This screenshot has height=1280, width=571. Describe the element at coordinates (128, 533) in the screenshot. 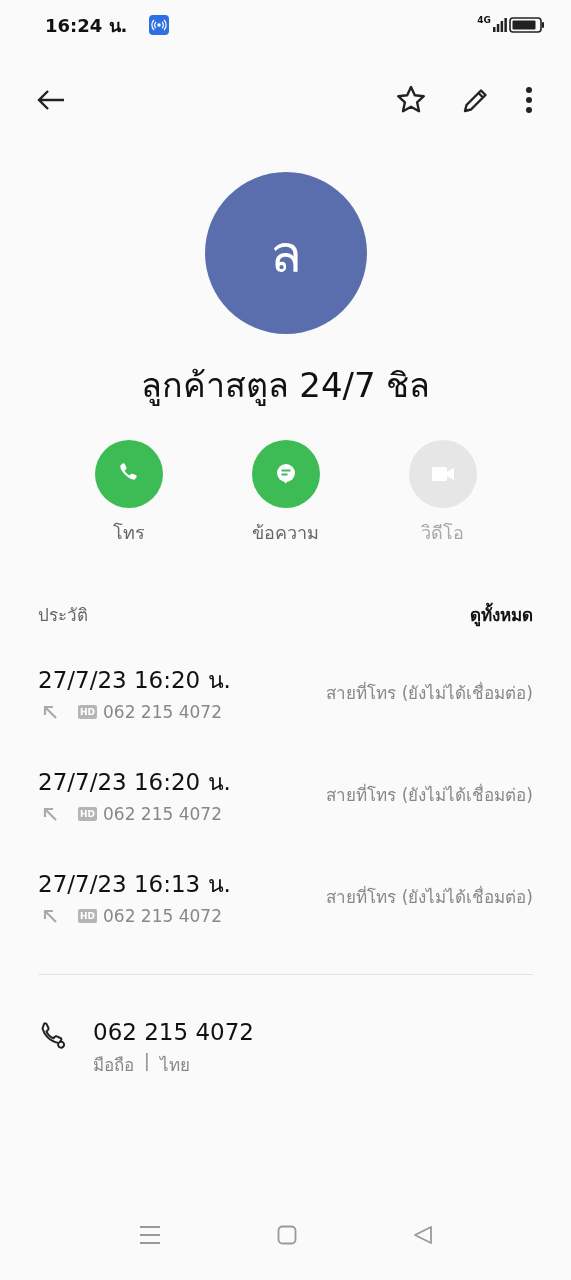

I see `action-label: โทร` at that location.